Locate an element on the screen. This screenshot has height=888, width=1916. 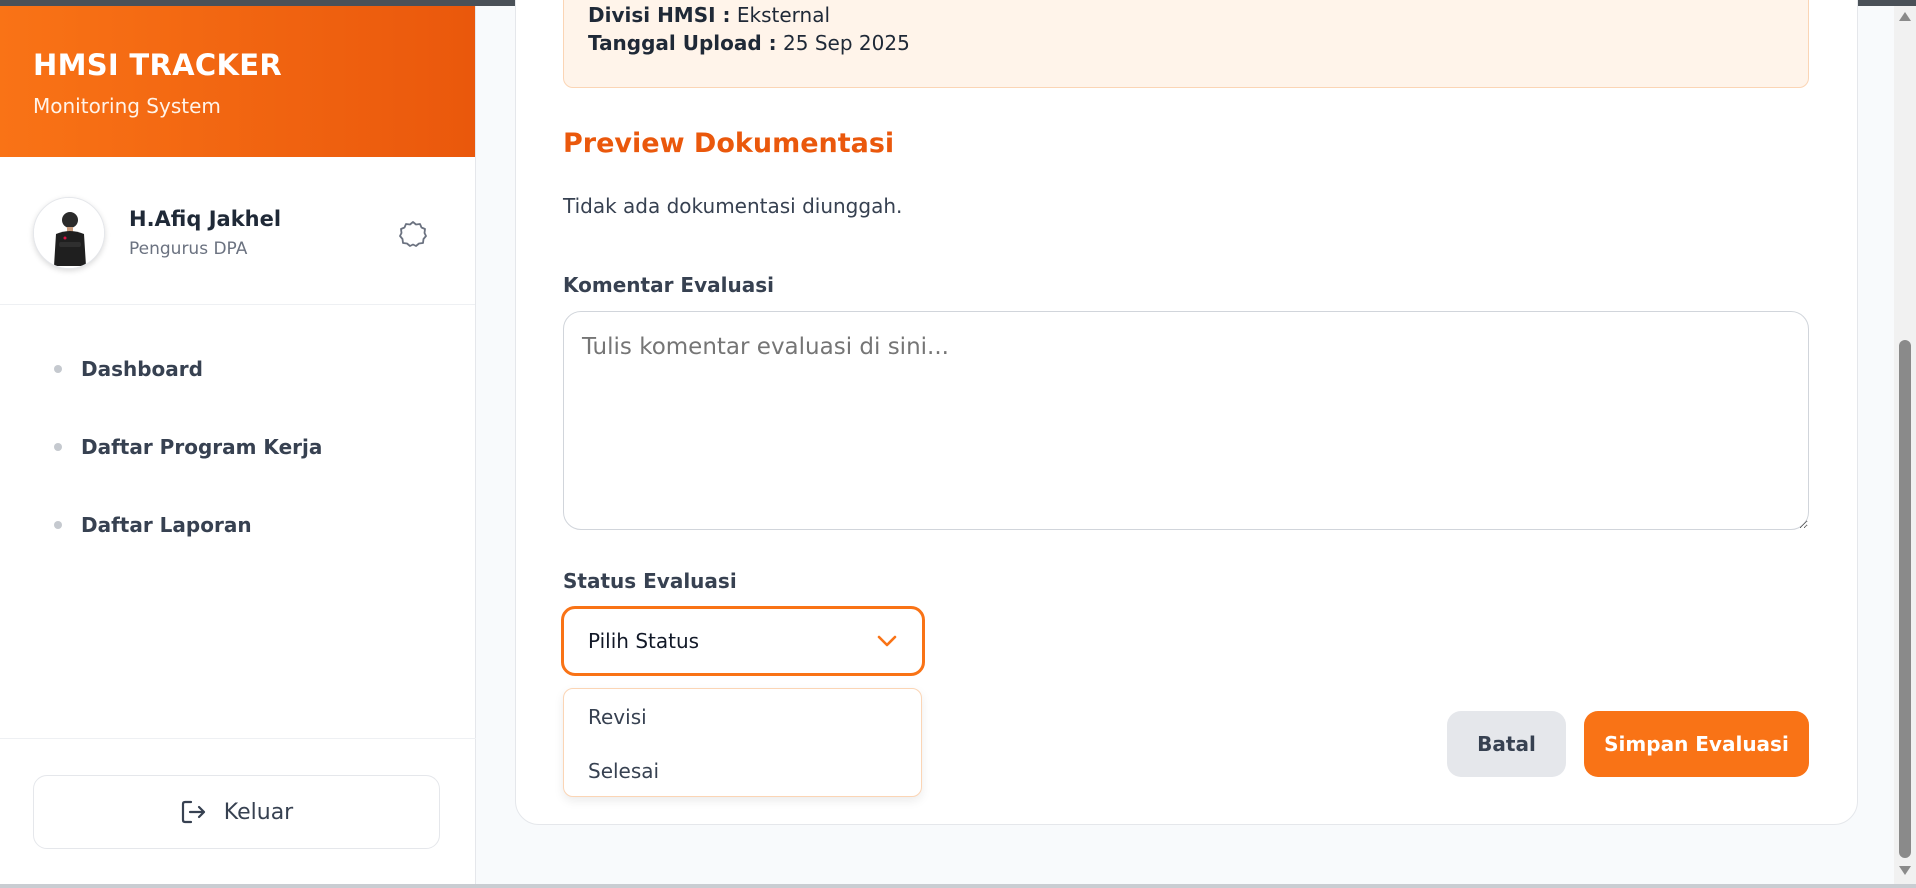
no-documentation-text: Tidak ada dokumentasi diunggah. is located at coordinates (733, 206).